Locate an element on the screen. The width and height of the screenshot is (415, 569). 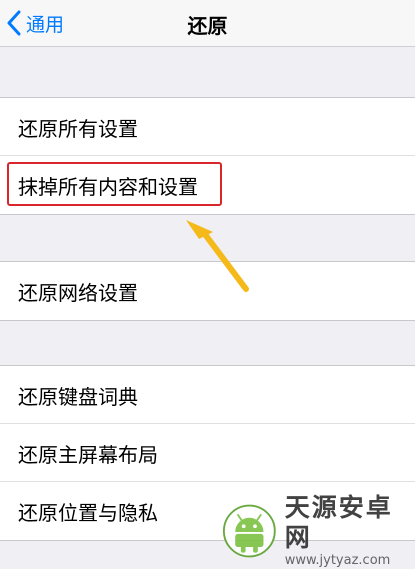
watermark: 天源安卓网 www.jytyaz.com is located at coordinates (317, 530).